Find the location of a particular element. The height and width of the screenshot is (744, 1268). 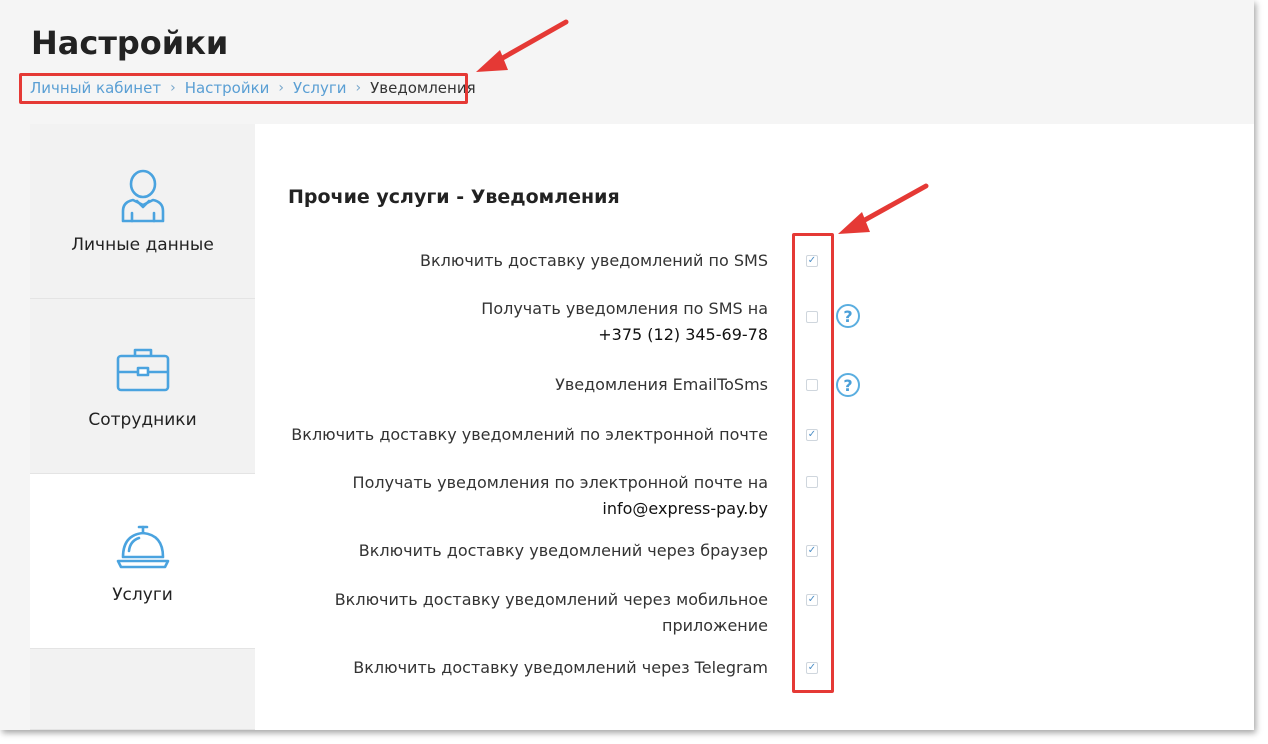

page-title: Настройки is located at coordinates (130, 43).